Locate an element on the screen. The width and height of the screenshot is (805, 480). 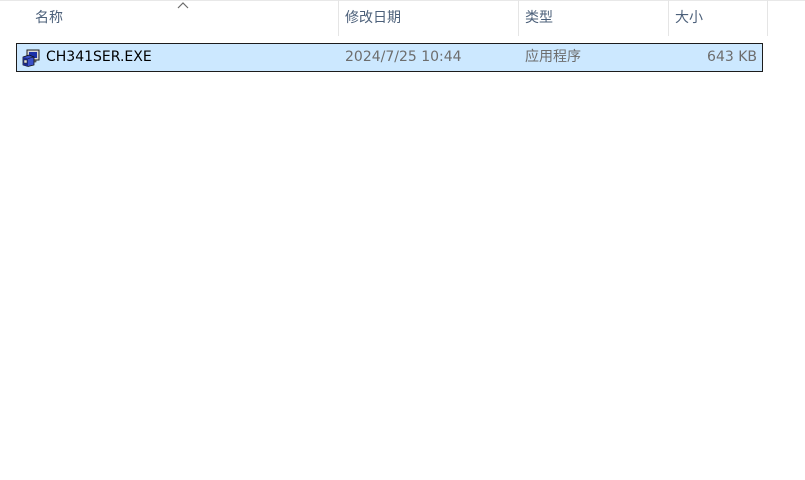
column-header-size: 大小 is located at coordinates (718, 18).